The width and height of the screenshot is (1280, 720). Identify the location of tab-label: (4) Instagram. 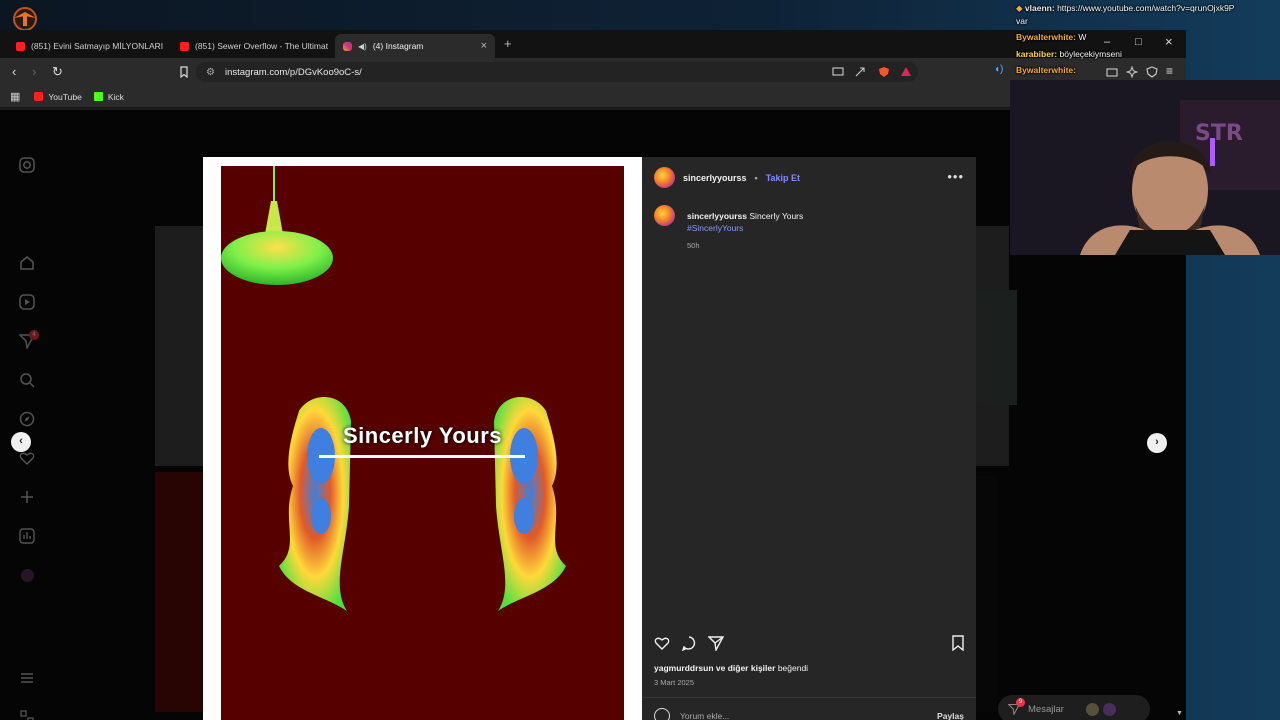
(398, 46).